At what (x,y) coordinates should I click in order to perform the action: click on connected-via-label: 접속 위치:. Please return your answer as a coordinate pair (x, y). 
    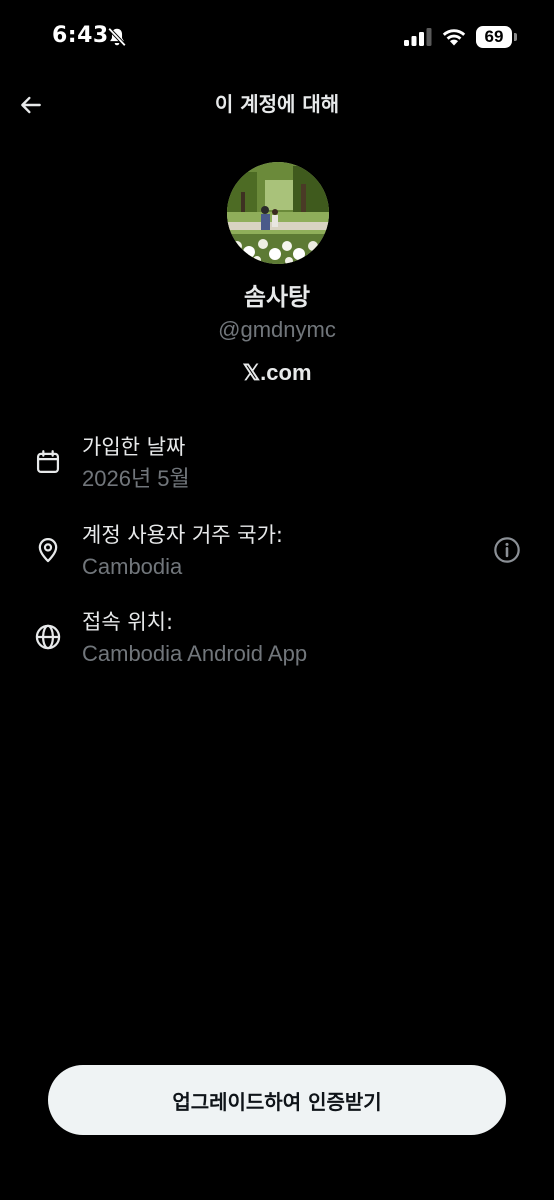
    Looking at the image, I should click on (128, 622).